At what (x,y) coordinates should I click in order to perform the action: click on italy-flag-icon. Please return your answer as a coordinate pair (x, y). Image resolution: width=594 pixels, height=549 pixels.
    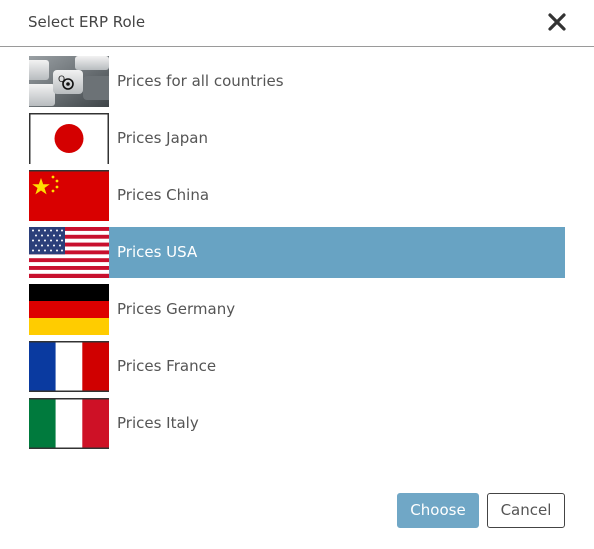
    Looking at the image, I should click on (69, 423).